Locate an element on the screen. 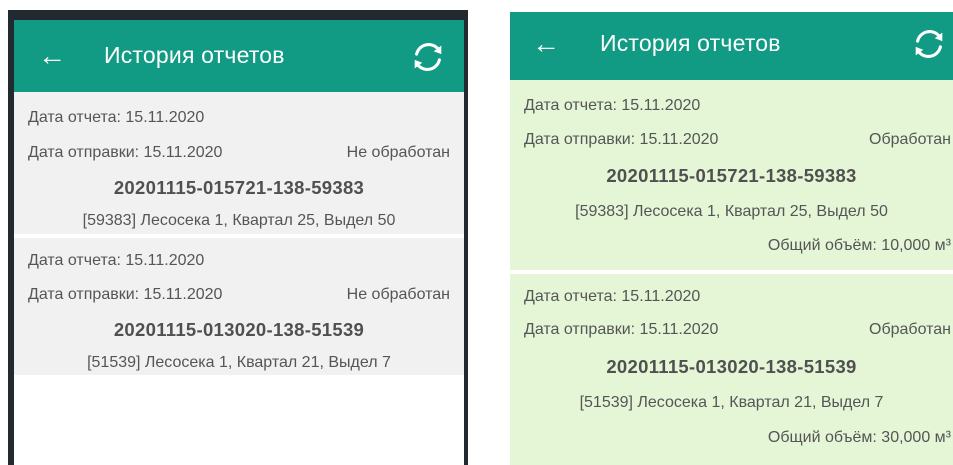 Image resolution: width=953 pixels, height=465 pixels. total-volume: Общий объём: 10,000 м³ is located at coordinates (859, 245).